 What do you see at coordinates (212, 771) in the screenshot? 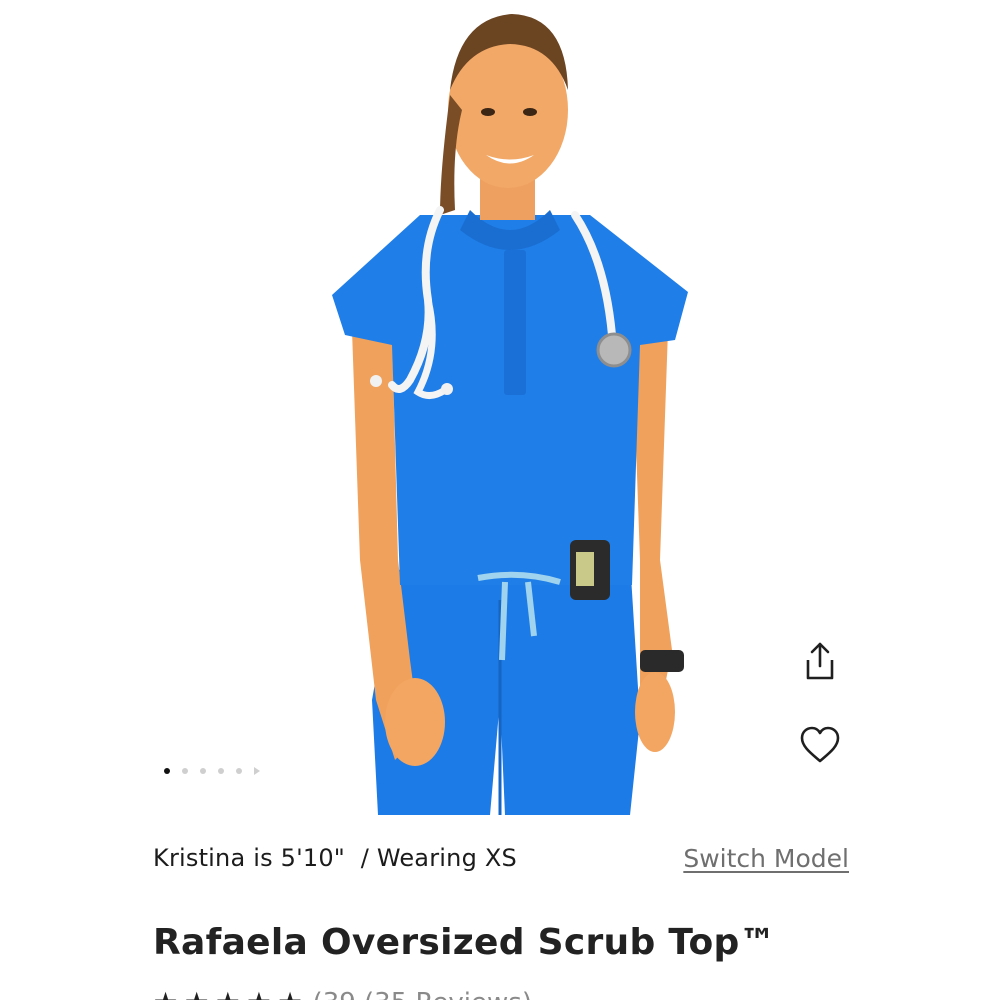
I see `carousel-indicator` at bounding box center [212, 771].